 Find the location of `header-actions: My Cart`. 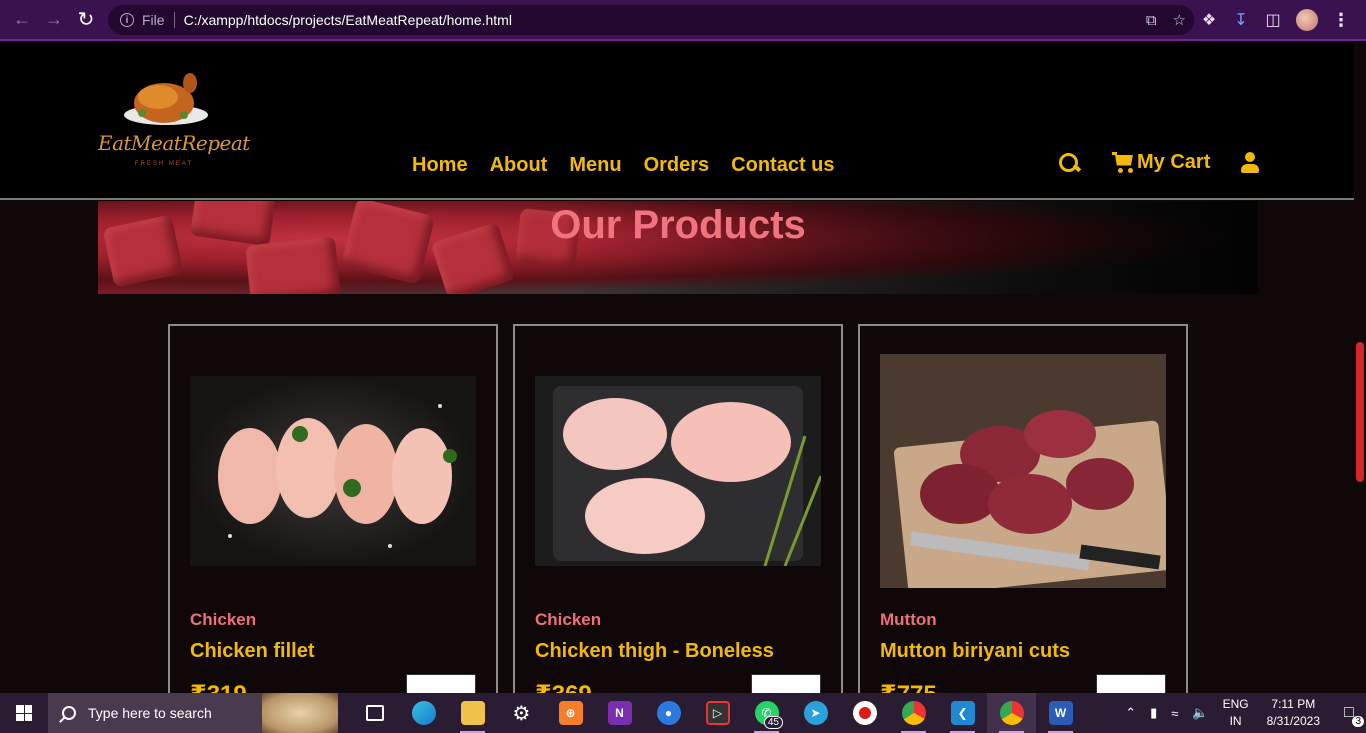

header-actions: My Cart is located at coordinates (1159, 162).